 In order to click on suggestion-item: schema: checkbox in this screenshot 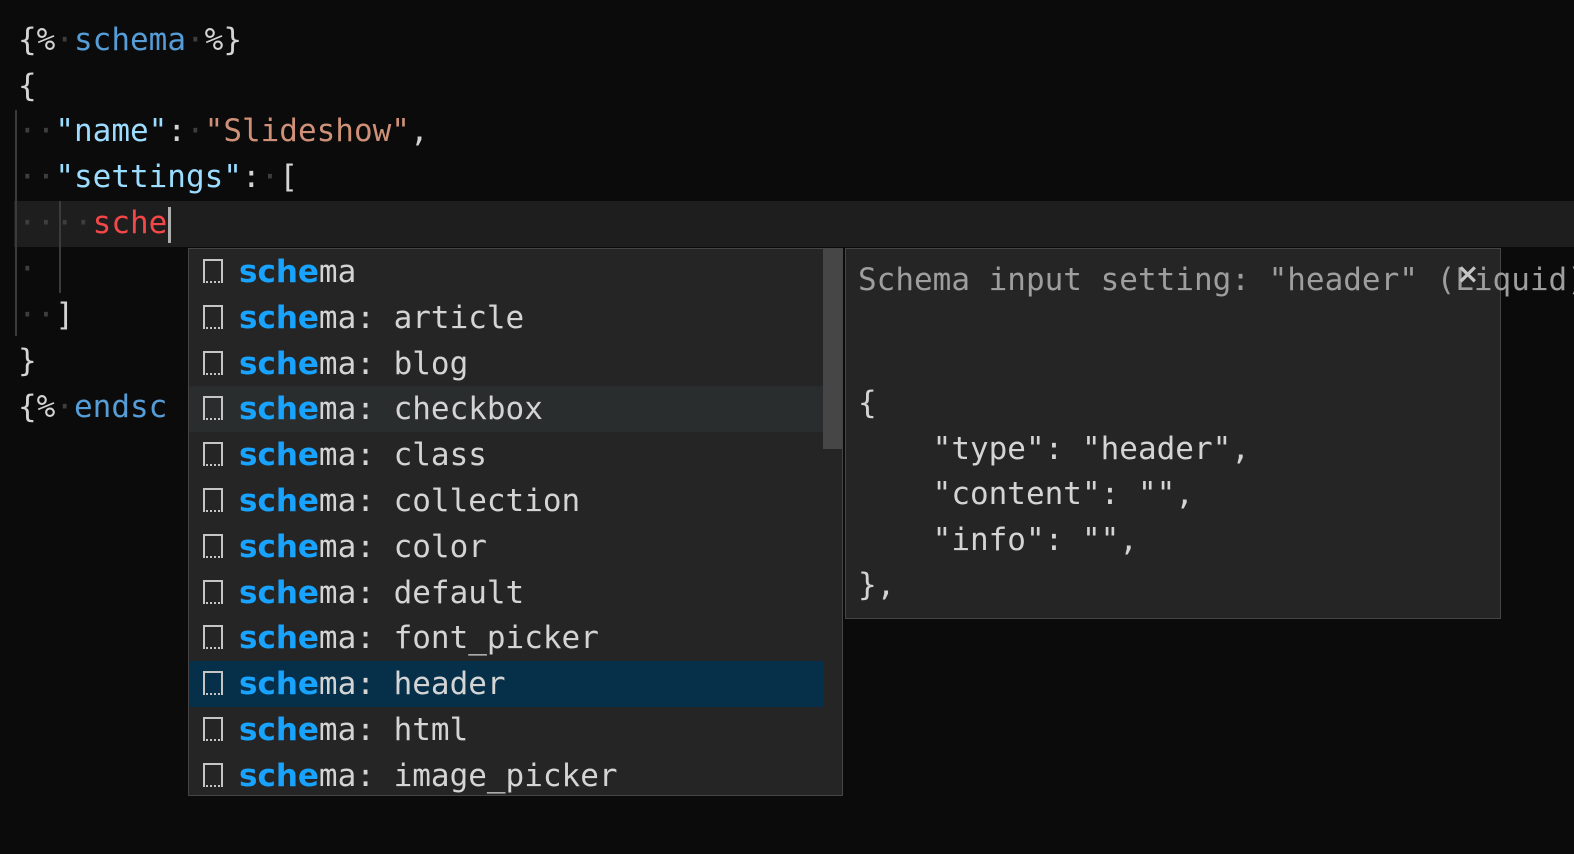, I will do `click(506, 409)`.